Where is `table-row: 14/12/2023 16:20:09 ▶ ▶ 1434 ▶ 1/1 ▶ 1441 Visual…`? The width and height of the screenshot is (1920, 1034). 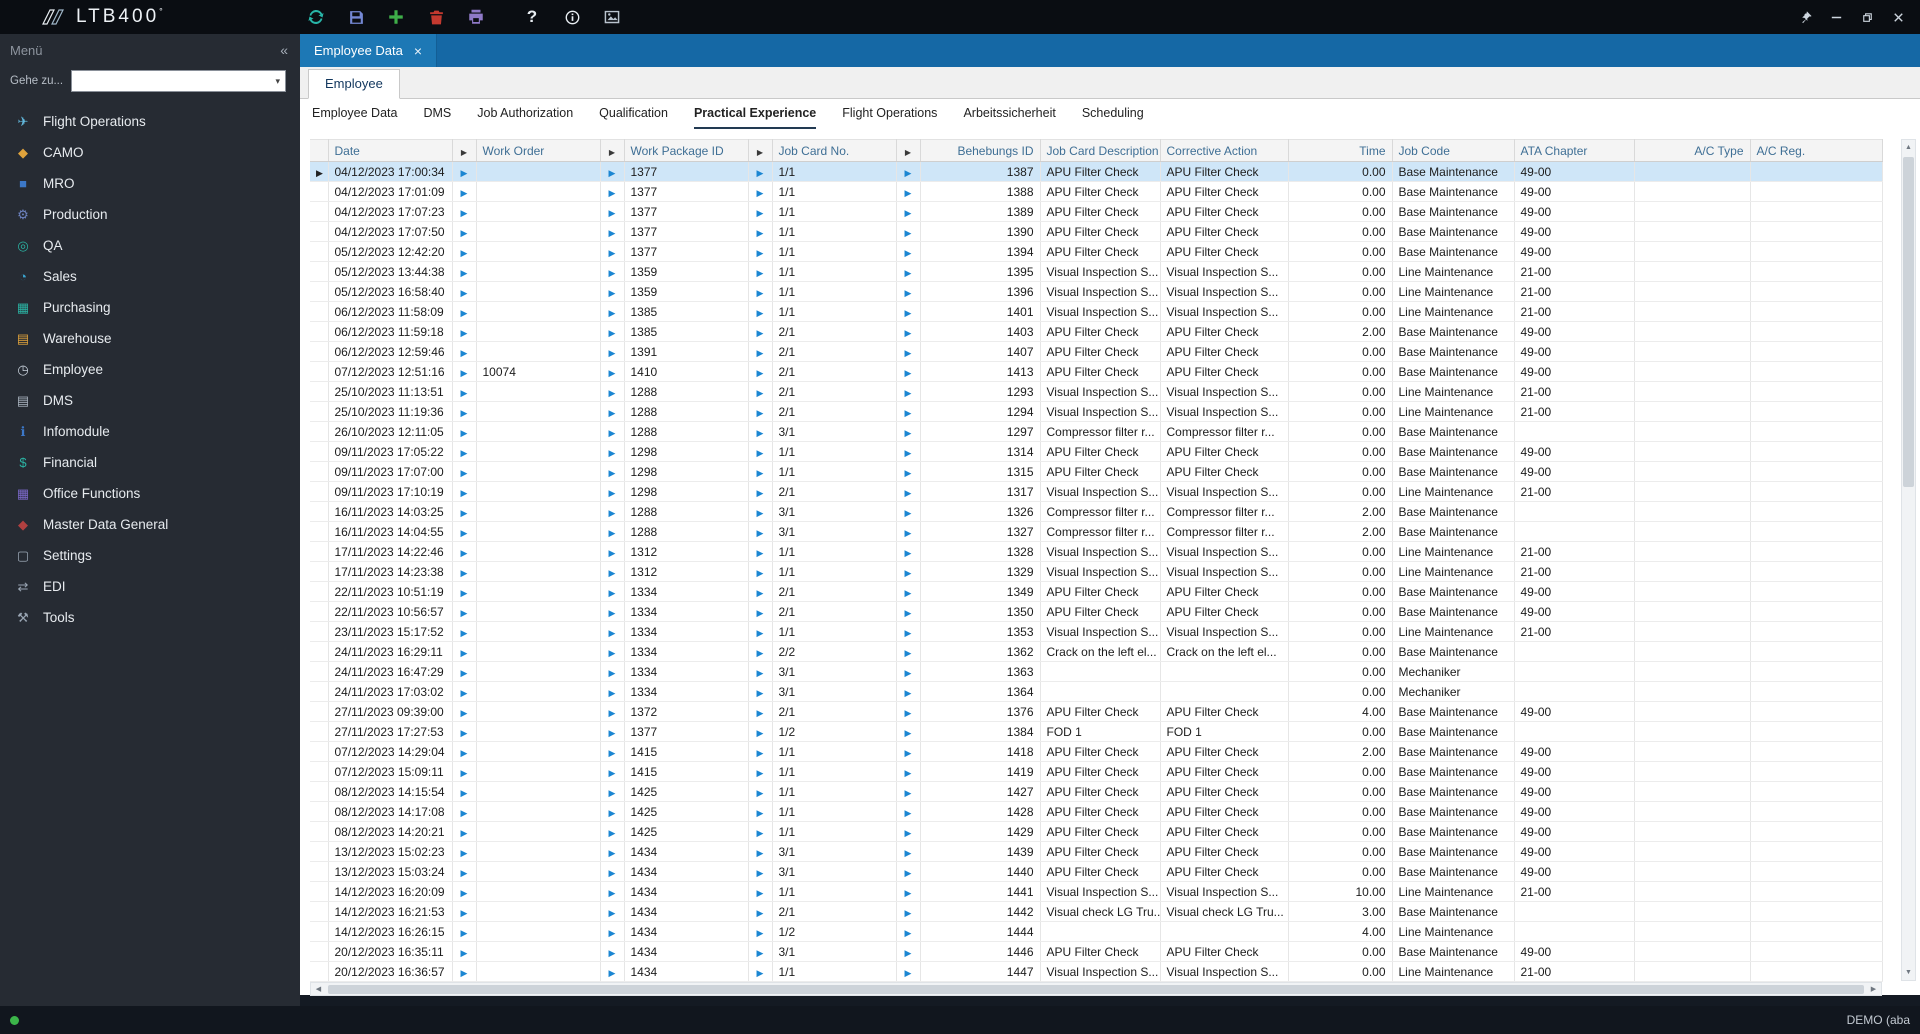
table-row: 14/12/2023 16:20:09 ▶ ▶ 1434 ▶ 1/1 ▶ 1441 Visual… is located at coordinates (1096, 891).